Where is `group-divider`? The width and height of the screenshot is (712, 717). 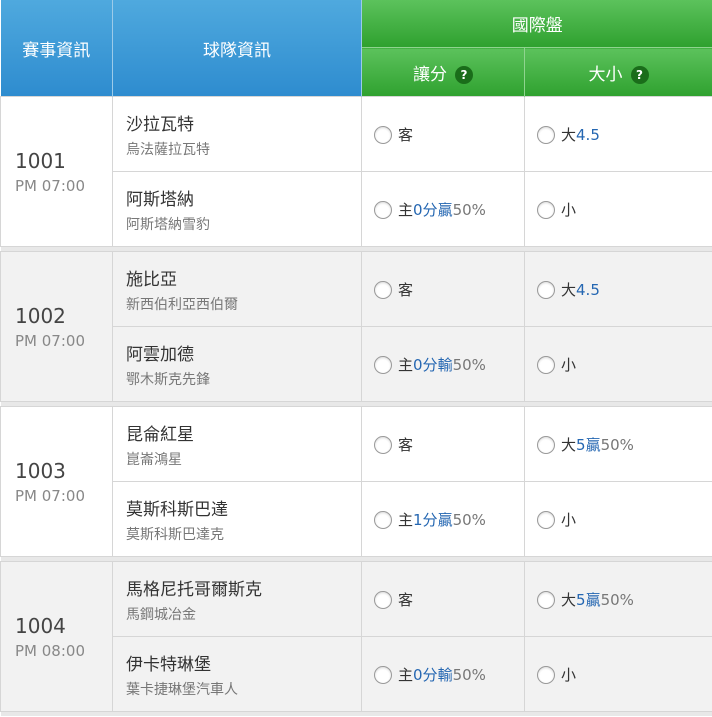 group-divider is located at coordinates (356, 713).